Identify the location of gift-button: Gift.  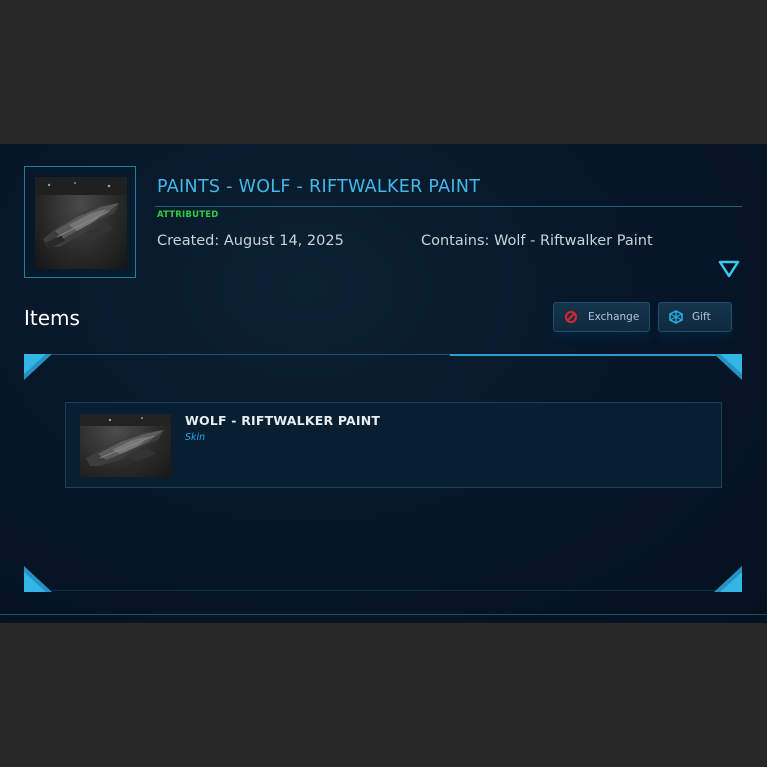
(695, 317).